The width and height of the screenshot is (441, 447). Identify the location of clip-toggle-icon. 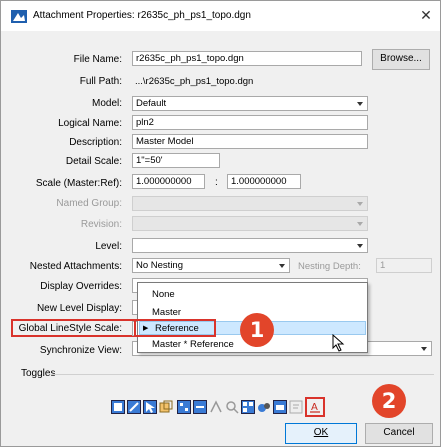
(232, 407).